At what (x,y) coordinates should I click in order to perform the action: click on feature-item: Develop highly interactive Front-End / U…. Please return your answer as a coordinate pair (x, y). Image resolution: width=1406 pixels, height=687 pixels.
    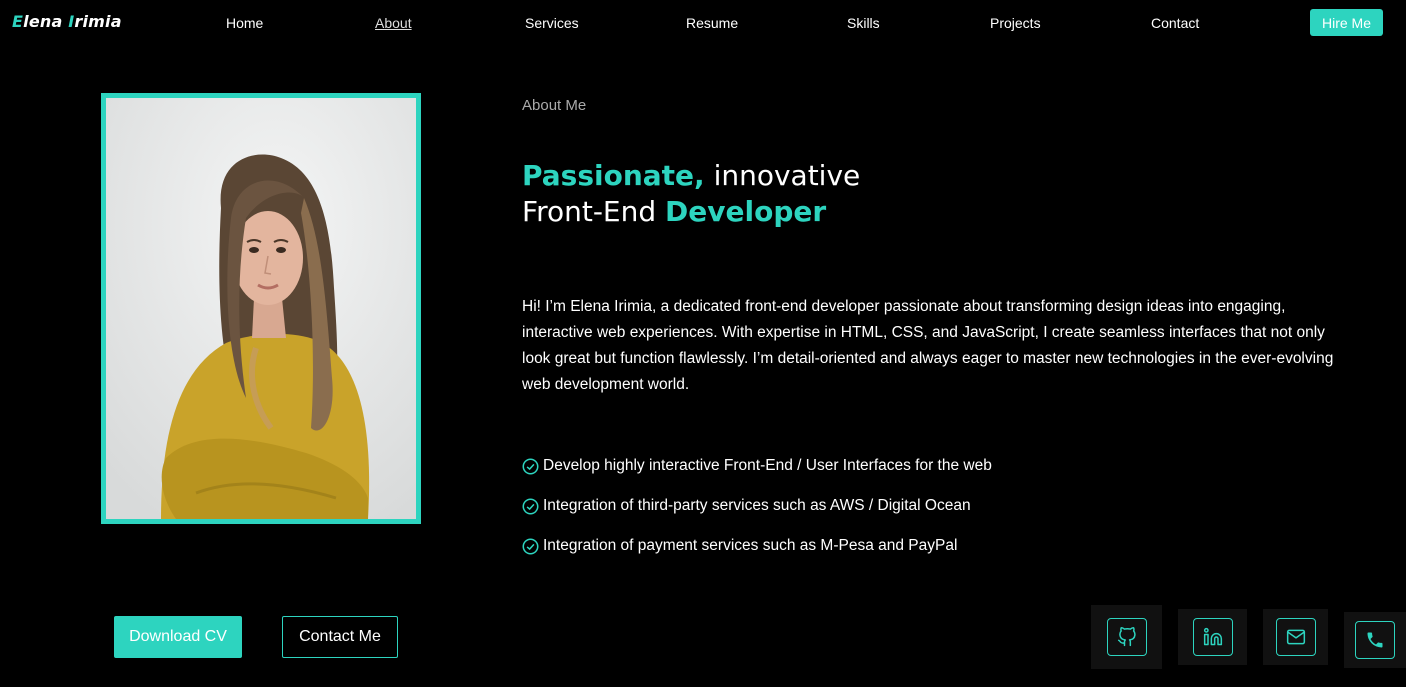
    Looking at the image, I should click on (757, 466).